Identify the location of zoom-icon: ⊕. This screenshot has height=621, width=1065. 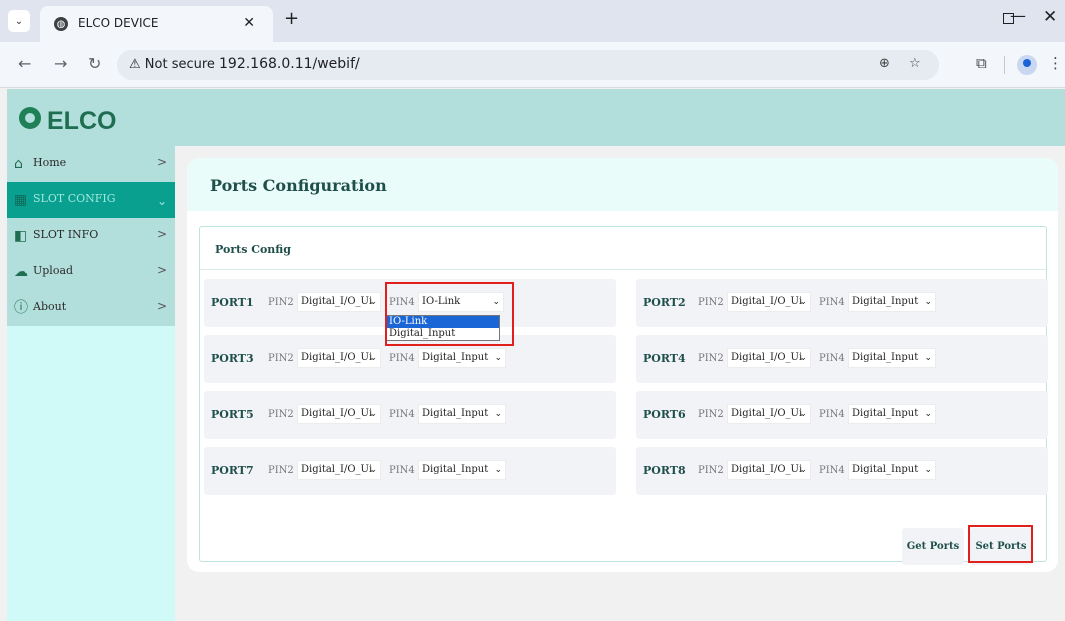
(884, 63).